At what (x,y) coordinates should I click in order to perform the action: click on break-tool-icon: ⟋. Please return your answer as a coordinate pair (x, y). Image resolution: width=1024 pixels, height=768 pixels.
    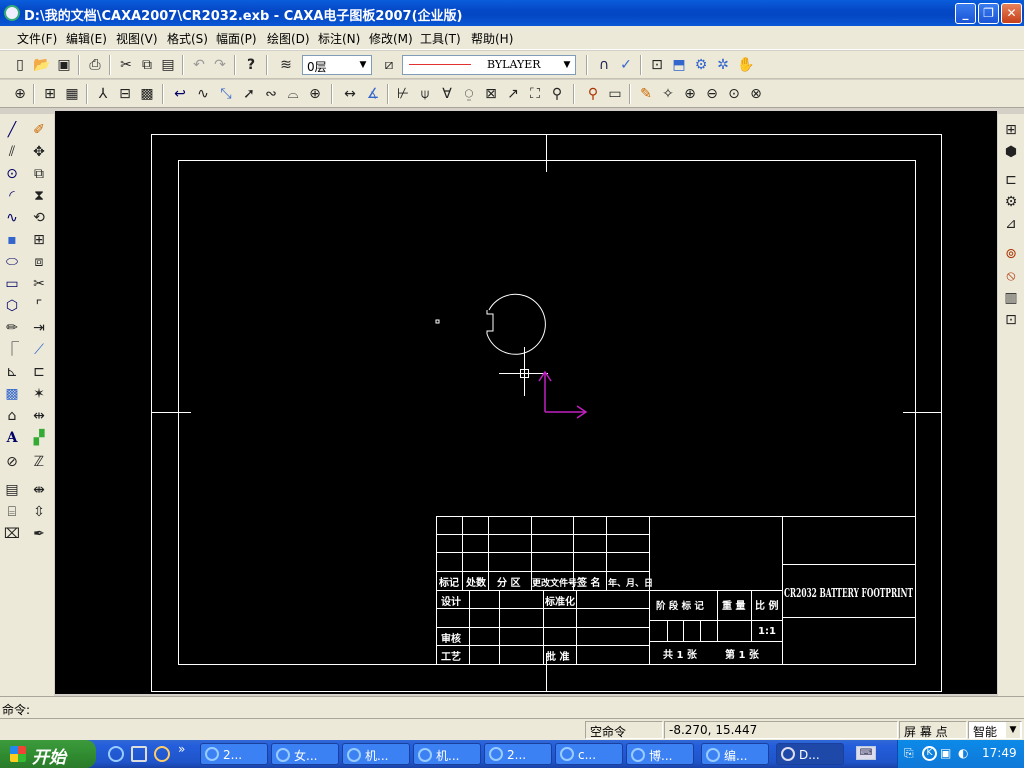
    Looking at the image, I should click on (39, 350).